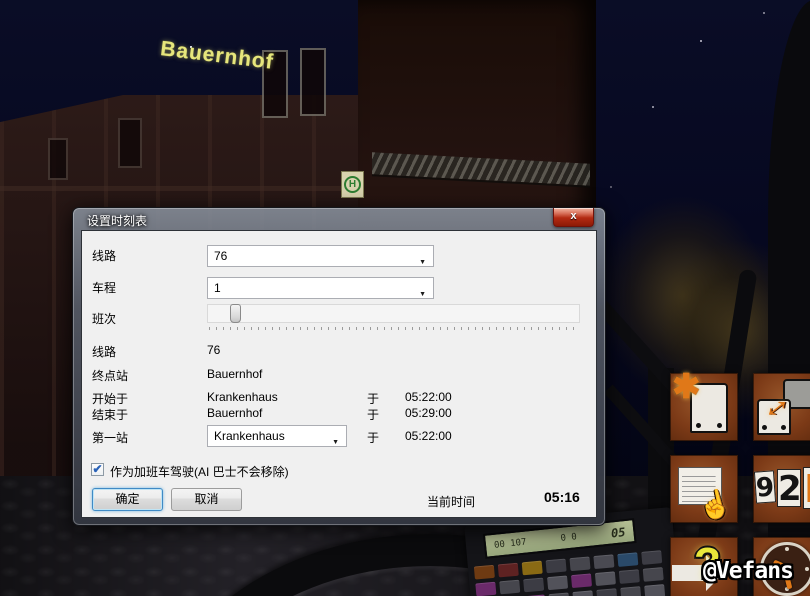 This screenshot has height=596, width=810. What do you see at coordinates (373, 399) in the screenshot?
I see `start-at-label: 于` at bounding box center [373, 399].